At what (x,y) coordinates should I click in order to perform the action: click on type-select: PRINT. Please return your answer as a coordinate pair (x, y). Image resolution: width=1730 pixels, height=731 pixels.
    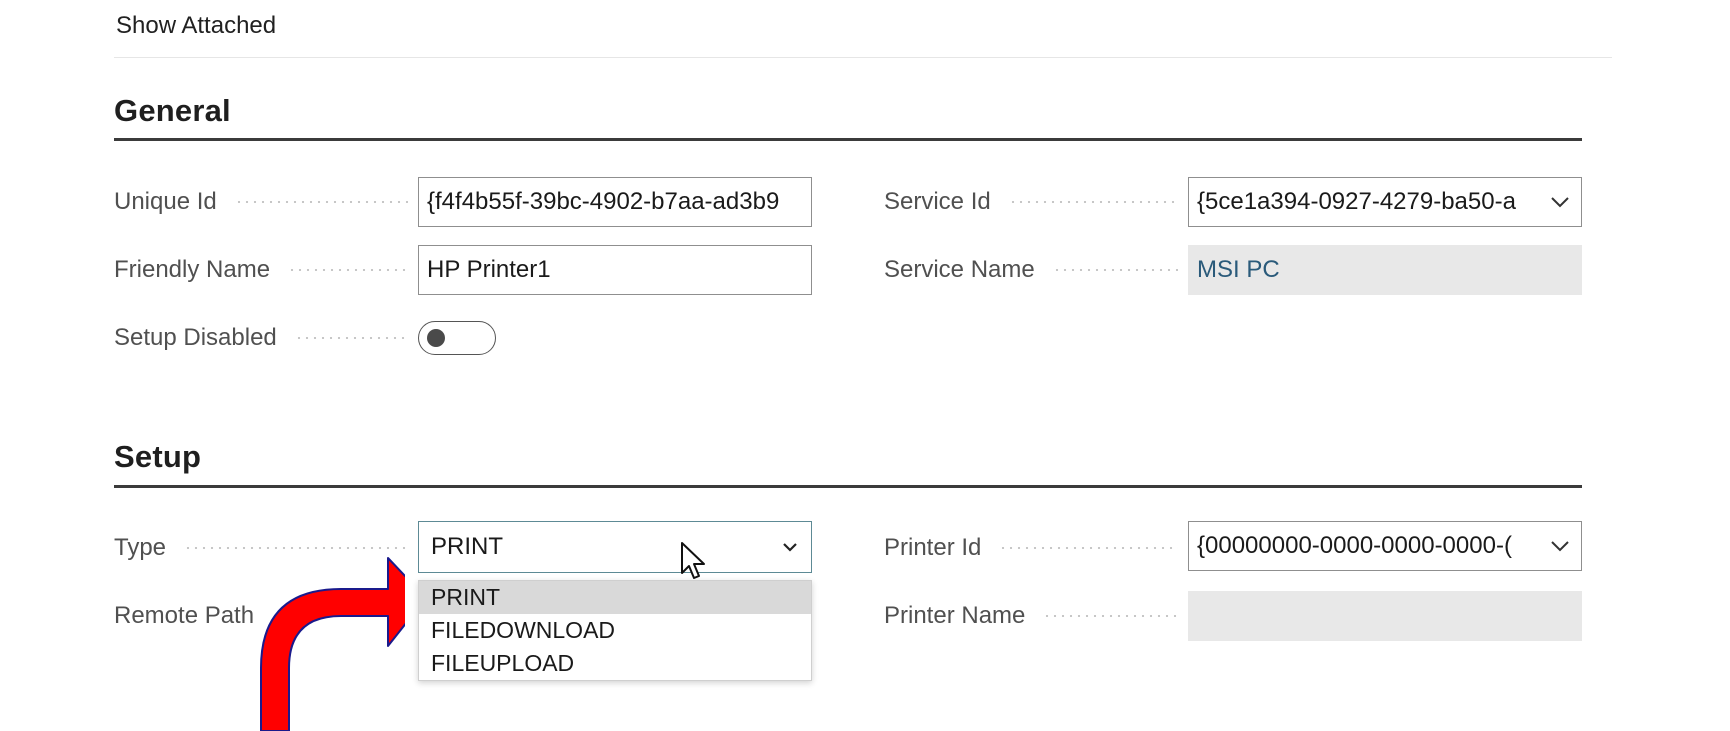
    Looking at the image, I should click on (615, 547).